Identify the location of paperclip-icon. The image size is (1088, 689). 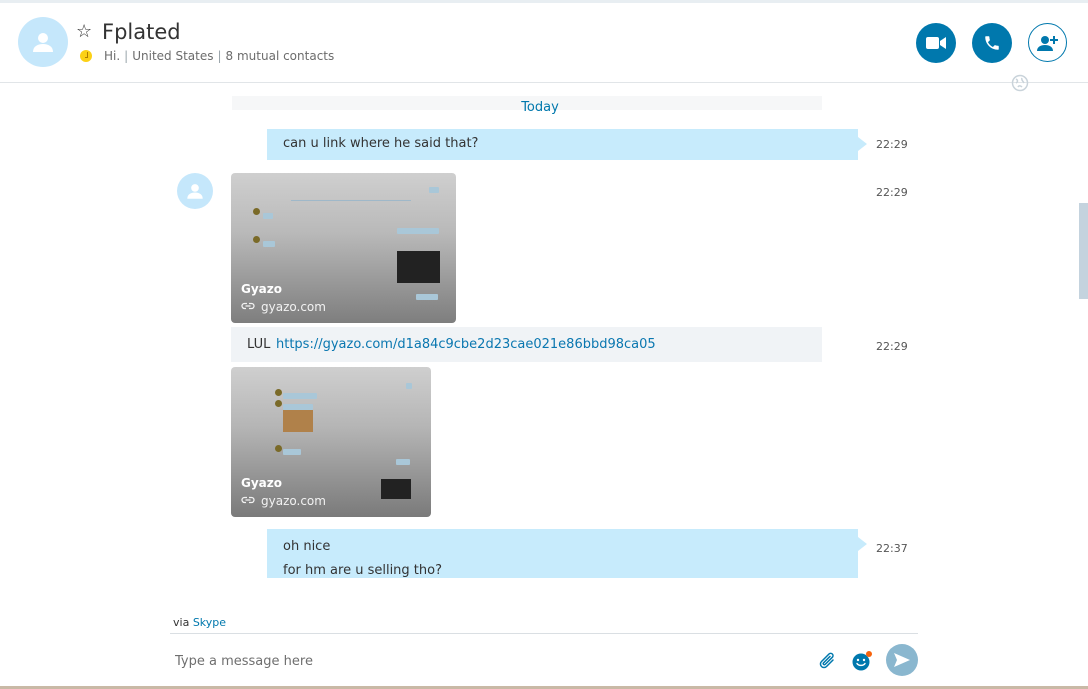
(826, 660).